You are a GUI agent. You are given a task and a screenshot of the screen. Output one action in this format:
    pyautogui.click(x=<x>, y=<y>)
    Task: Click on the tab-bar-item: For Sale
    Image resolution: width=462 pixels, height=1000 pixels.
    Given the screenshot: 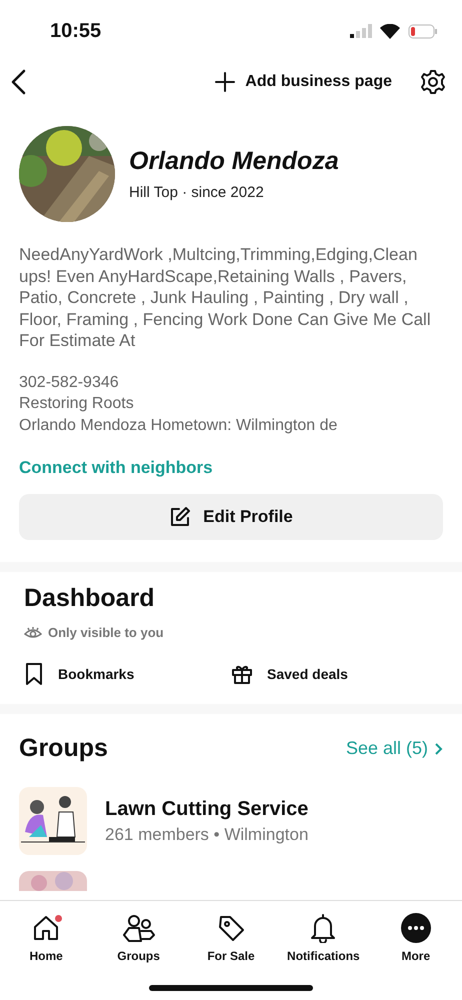 What is the action you would take?
    pyautogui.click(x=231, y=942)
    